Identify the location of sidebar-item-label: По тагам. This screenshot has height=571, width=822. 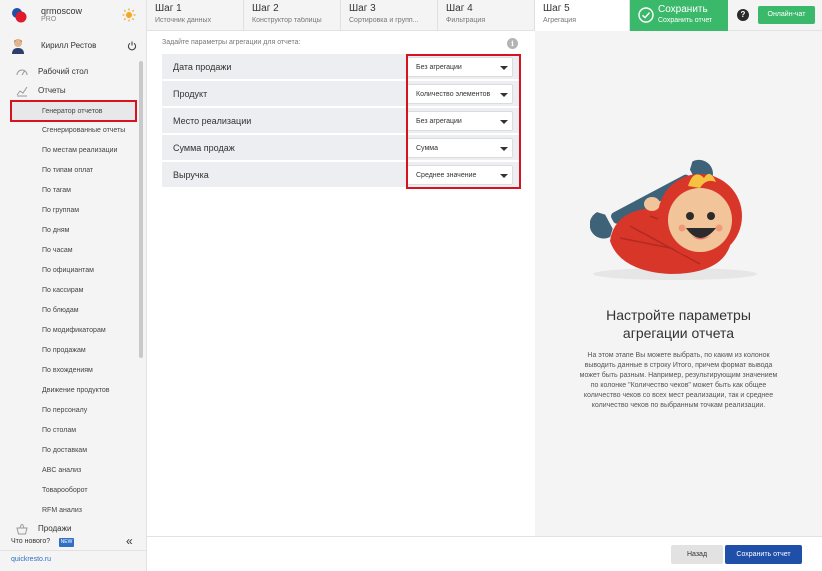
(56, 190).